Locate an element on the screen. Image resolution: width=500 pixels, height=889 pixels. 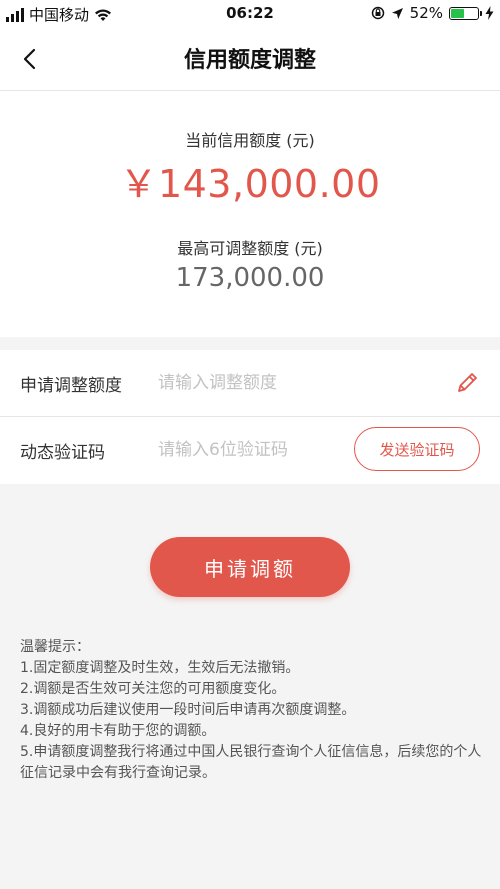
code-row: 动态验证码 发送验证码 is located at coordinates (250, 450).